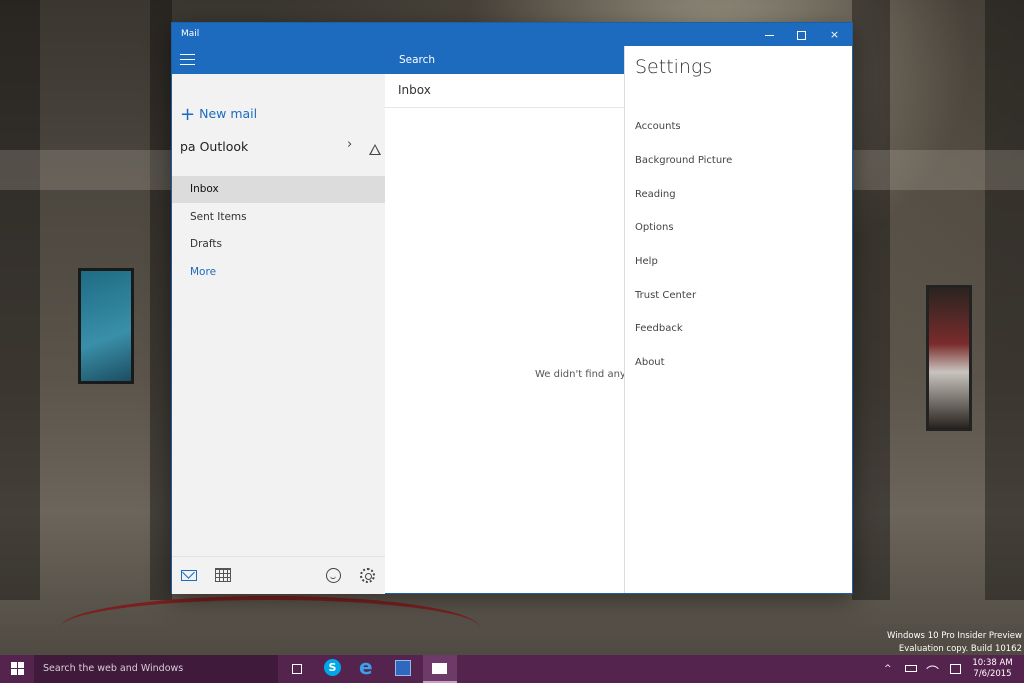  What do you see at coordinates (957, 669) in the screenshot?
I see `action-center-icon` at bounding box center [957, 669].